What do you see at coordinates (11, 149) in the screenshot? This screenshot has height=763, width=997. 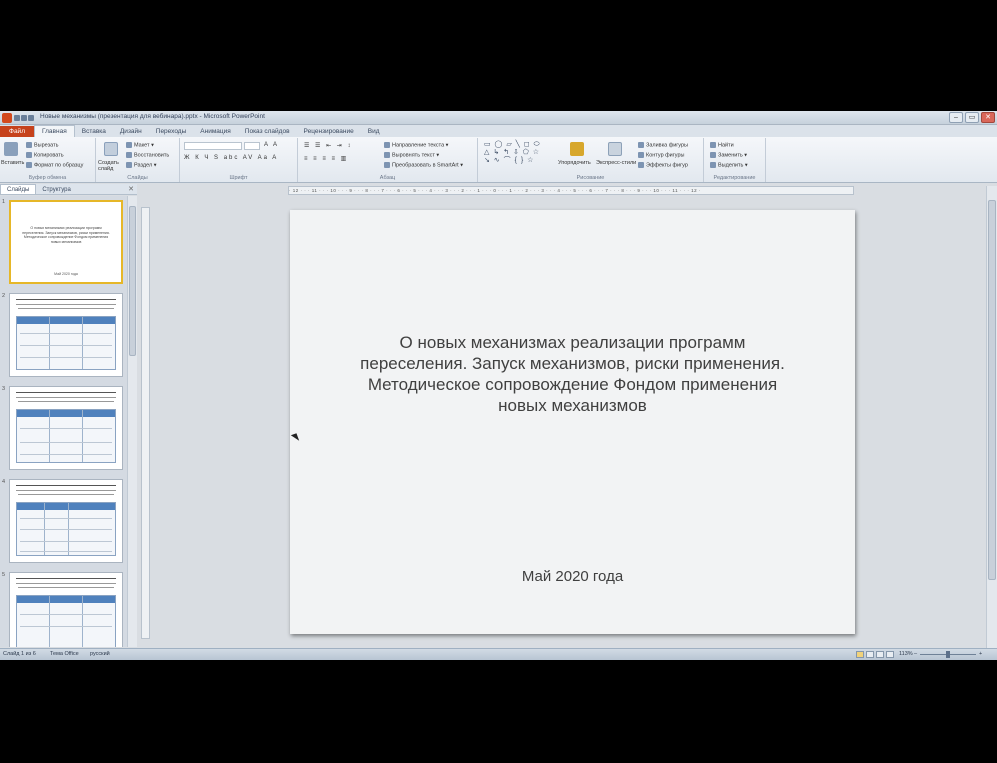 I see `paste-icon` at bounding box center [11, 149].